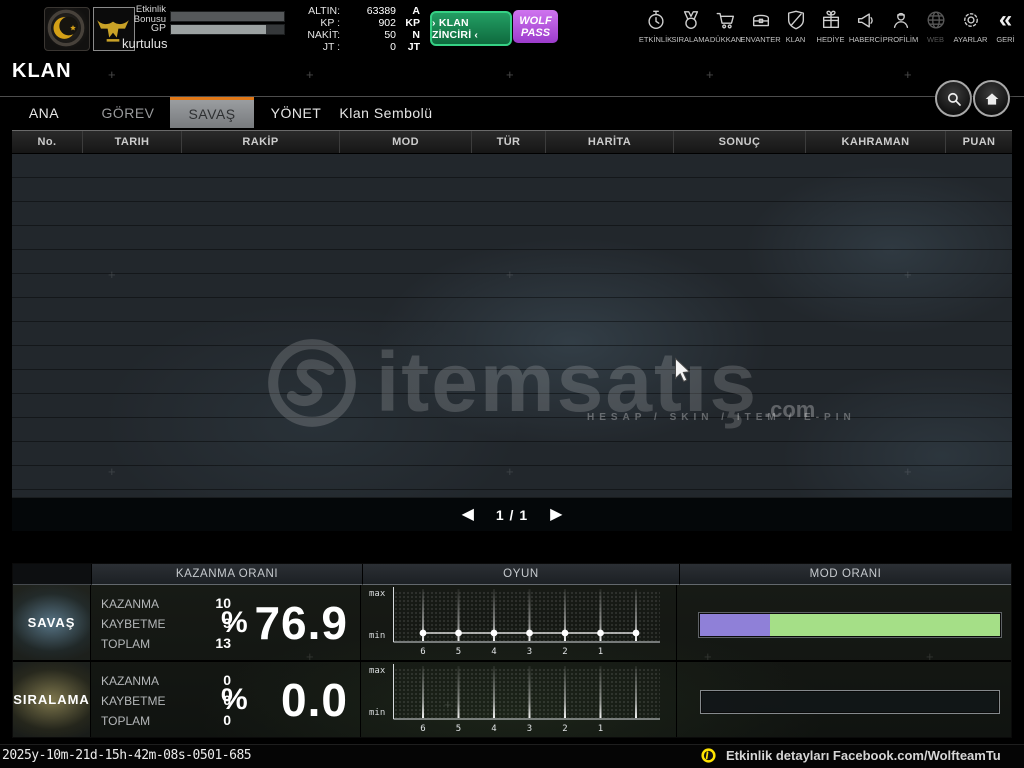  I want to click on currency-kp: KP : 902 KP, so click(370, 23).